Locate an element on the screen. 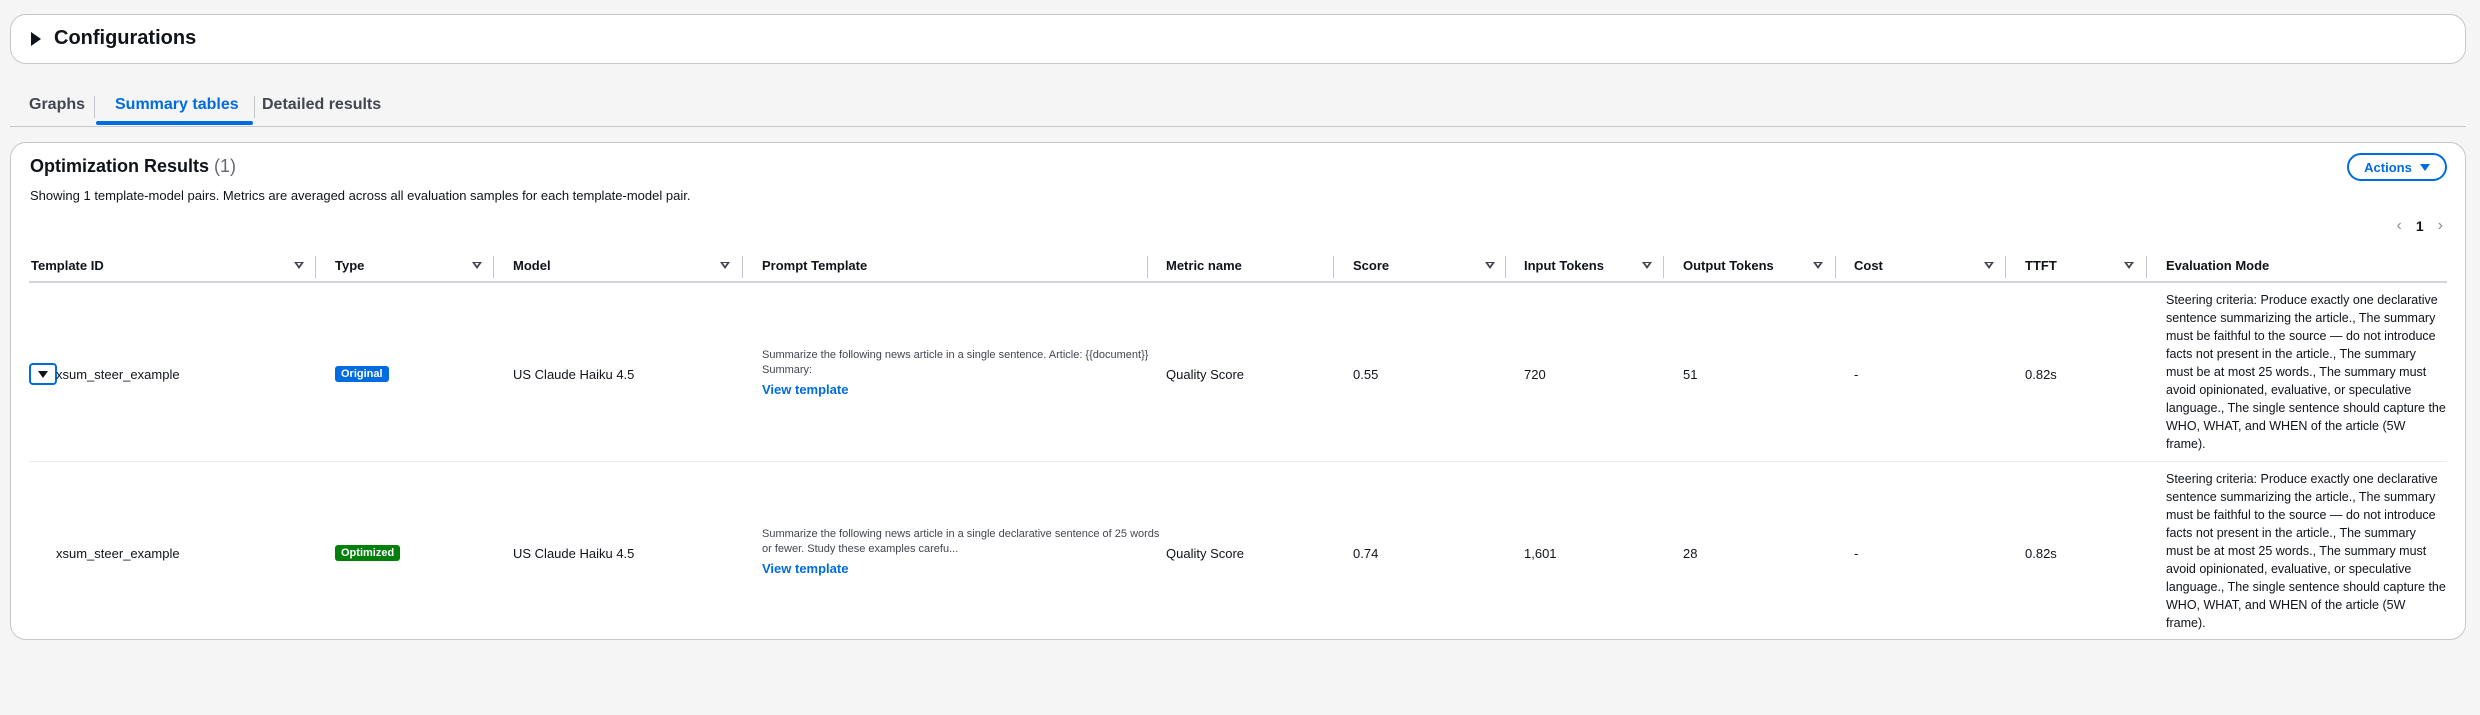 This screenshot has width=2480, height=715. column-header-prompt-template: Prompt Template is located at coordinates (814, 265).